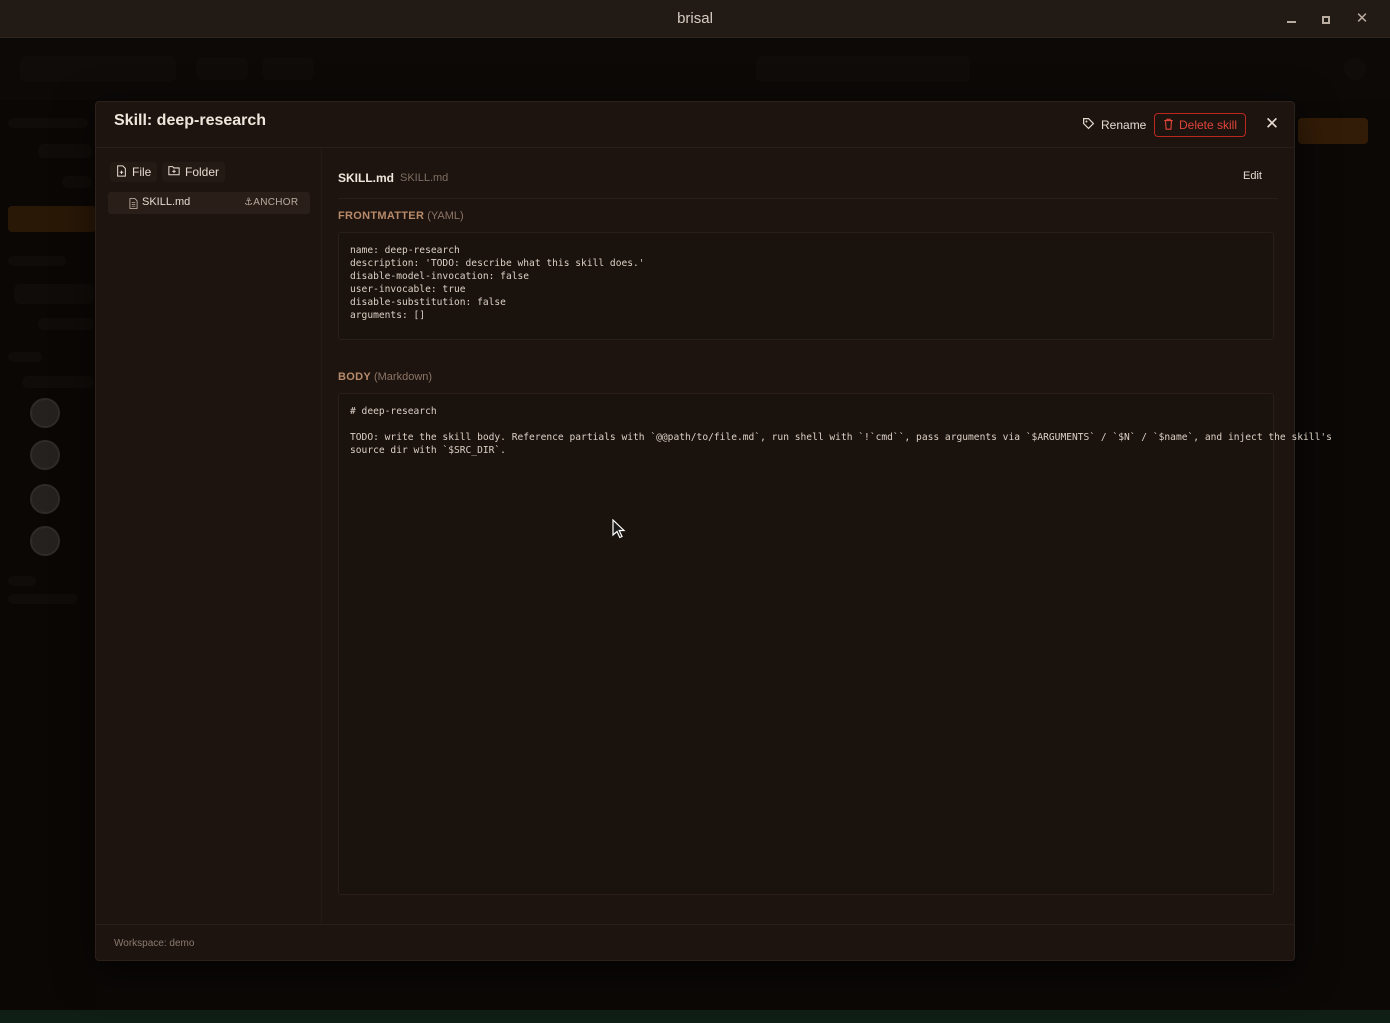 The width and height of the screenshot is (1390, 1023). What do you see at coordinates (401, 216) in the screenshot?
I see `frontmatter-label: FRONTMATTER (YAML)` at bounding box center [401, 216].